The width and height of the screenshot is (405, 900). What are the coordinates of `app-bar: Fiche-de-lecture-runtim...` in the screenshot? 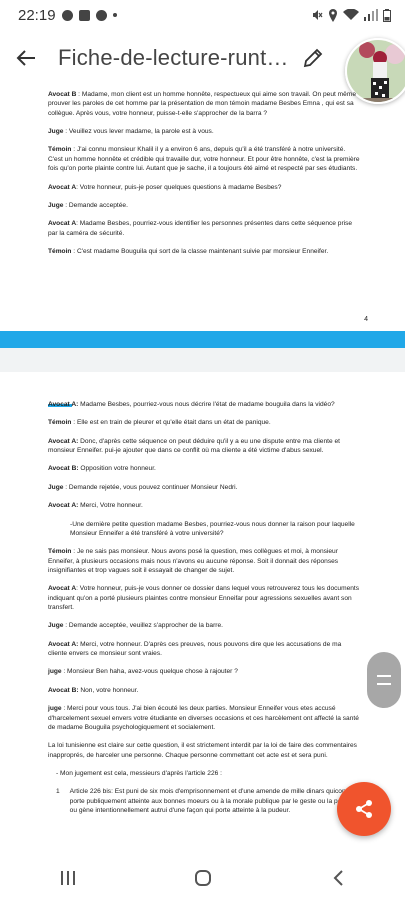 It's located at (202, 67).